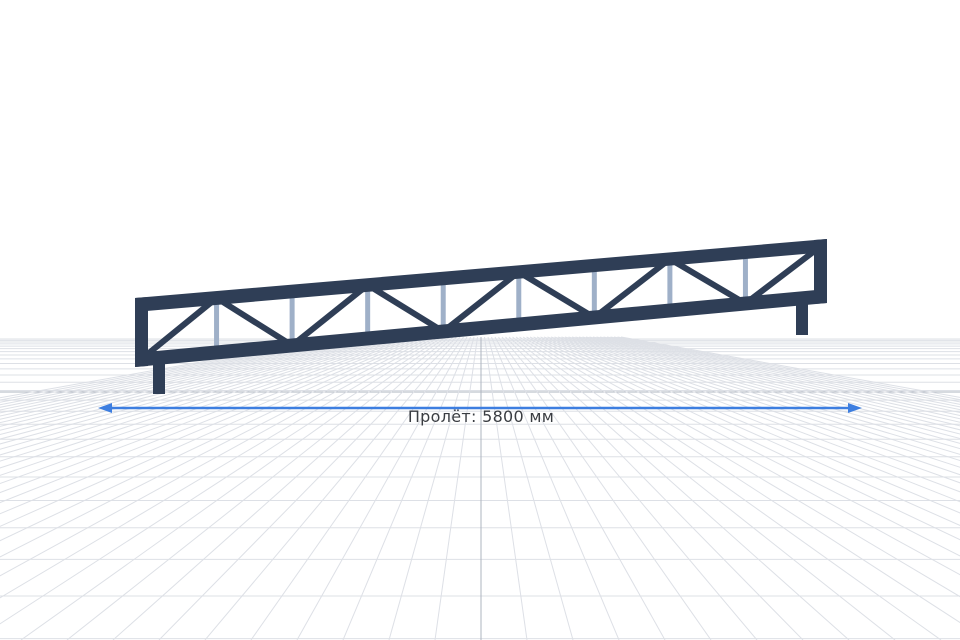  I want to click on span-dimension-label: Пролёт: 5800 мм, so click(481, 416).